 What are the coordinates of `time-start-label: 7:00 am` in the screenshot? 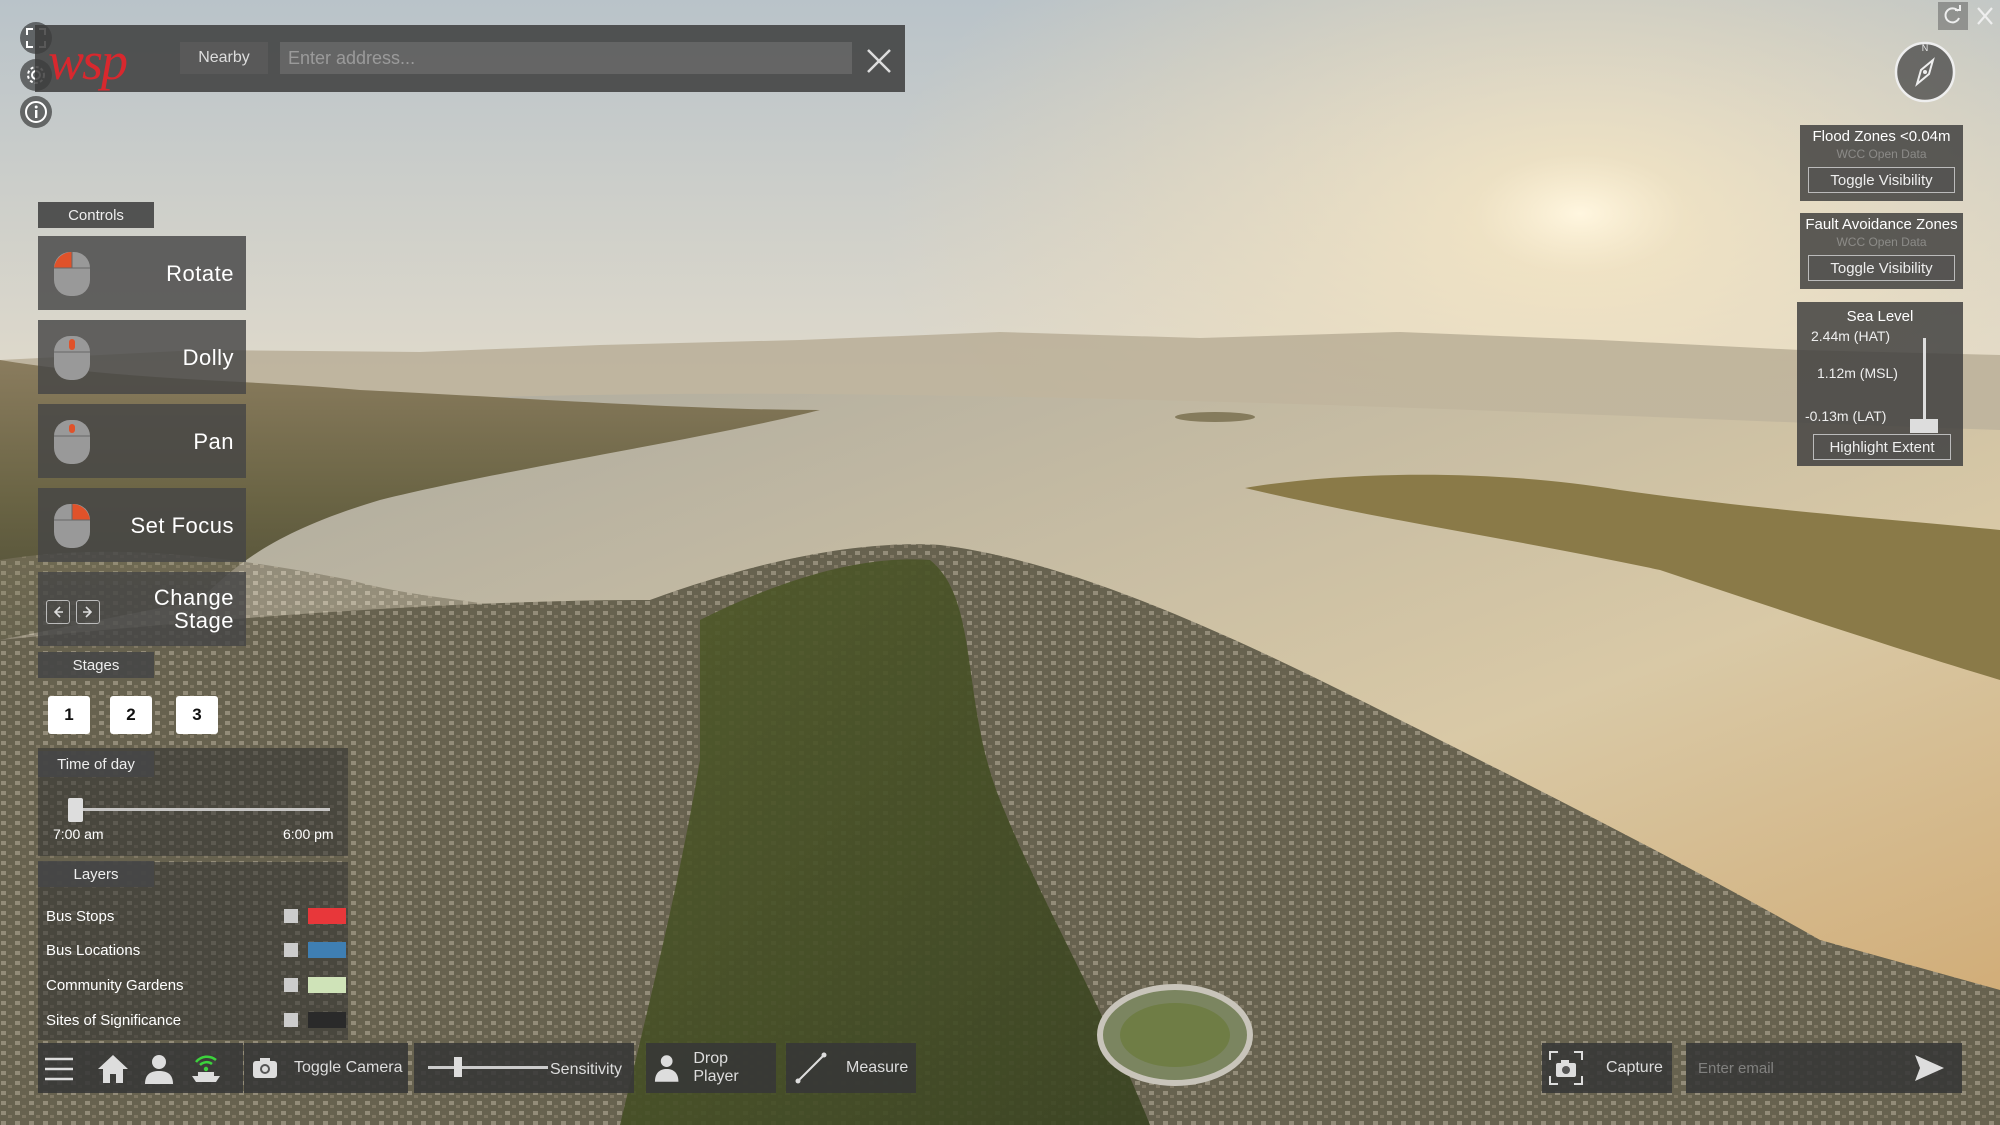 It's located at (78, 834).